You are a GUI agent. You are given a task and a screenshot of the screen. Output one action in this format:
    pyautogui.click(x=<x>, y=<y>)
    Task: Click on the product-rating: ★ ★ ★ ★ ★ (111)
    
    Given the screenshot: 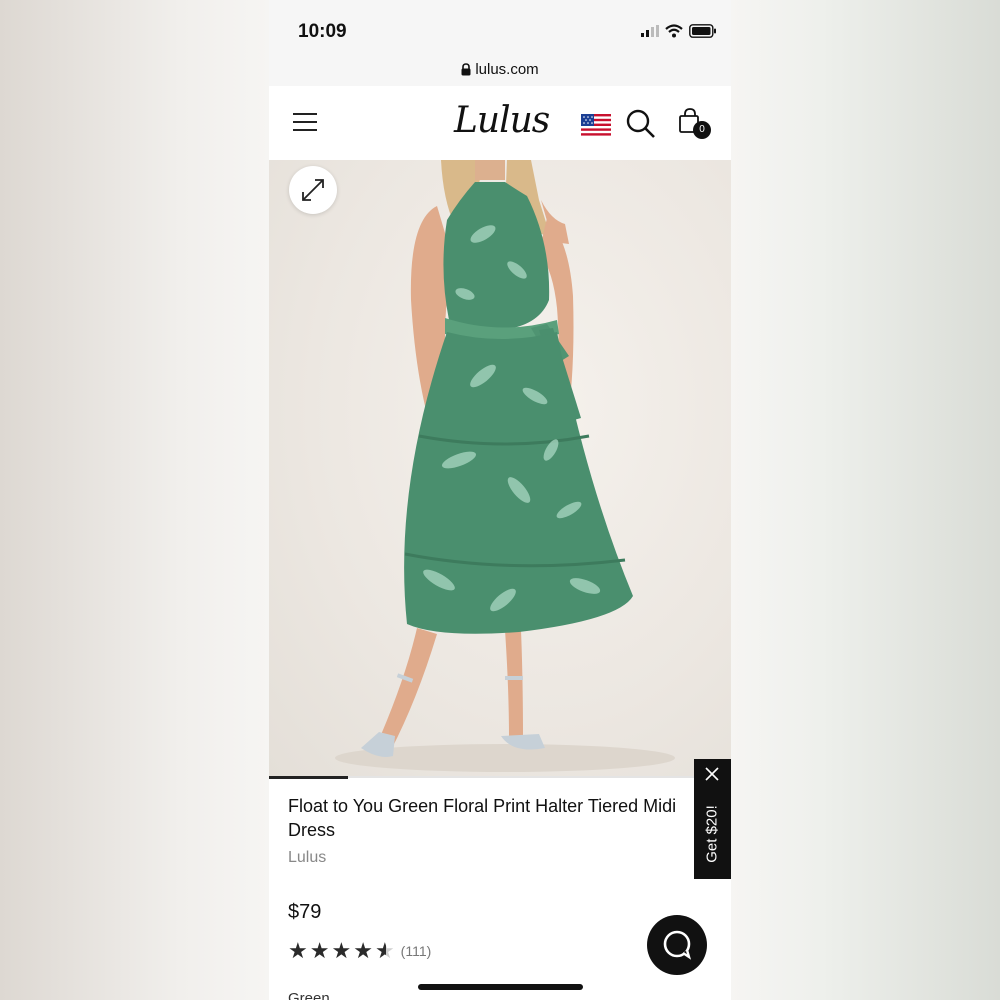 What is the action you would take?
    pyautogui.click(x=359, y=951)
    